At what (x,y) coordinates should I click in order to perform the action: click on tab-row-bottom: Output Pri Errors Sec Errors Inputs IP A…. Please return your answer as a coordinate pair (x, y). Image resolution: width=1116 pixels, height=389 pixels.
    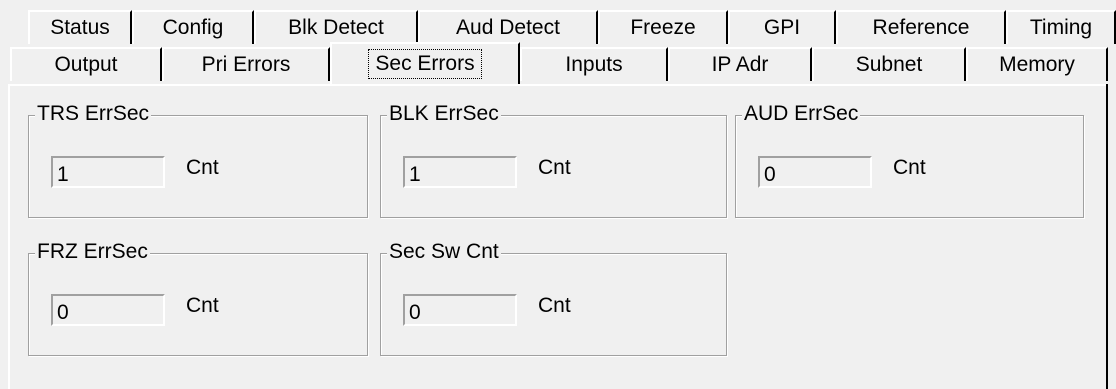
    Looking at the image, I should click on (558, 63).